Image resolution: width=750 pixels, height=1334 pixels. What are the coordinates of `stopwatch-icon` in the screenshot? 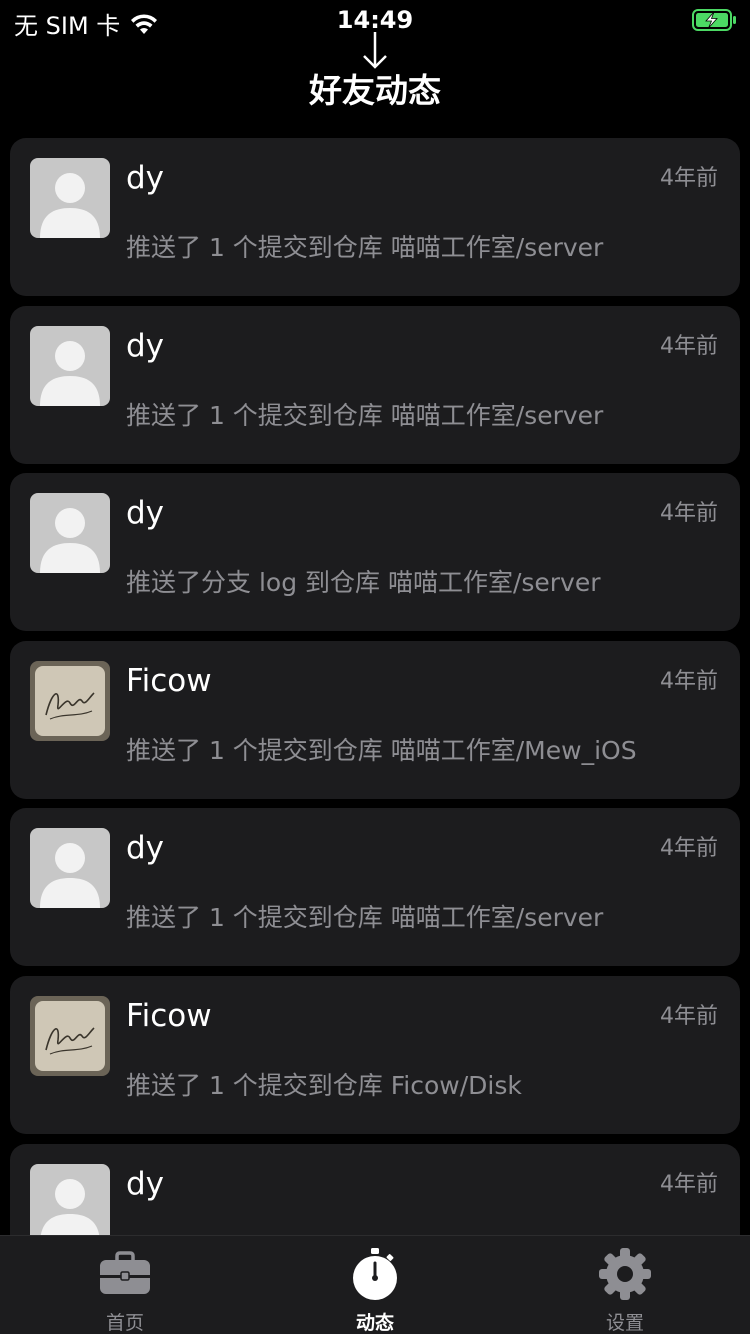 It's located at (375, 1274).